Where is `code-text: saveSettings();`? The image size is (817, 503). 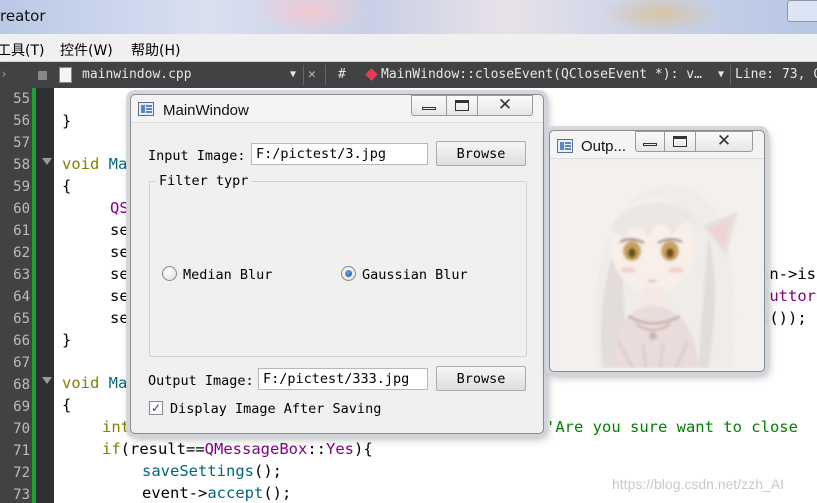 code-text: saveSettings(); is located at coordinates (212, 471).